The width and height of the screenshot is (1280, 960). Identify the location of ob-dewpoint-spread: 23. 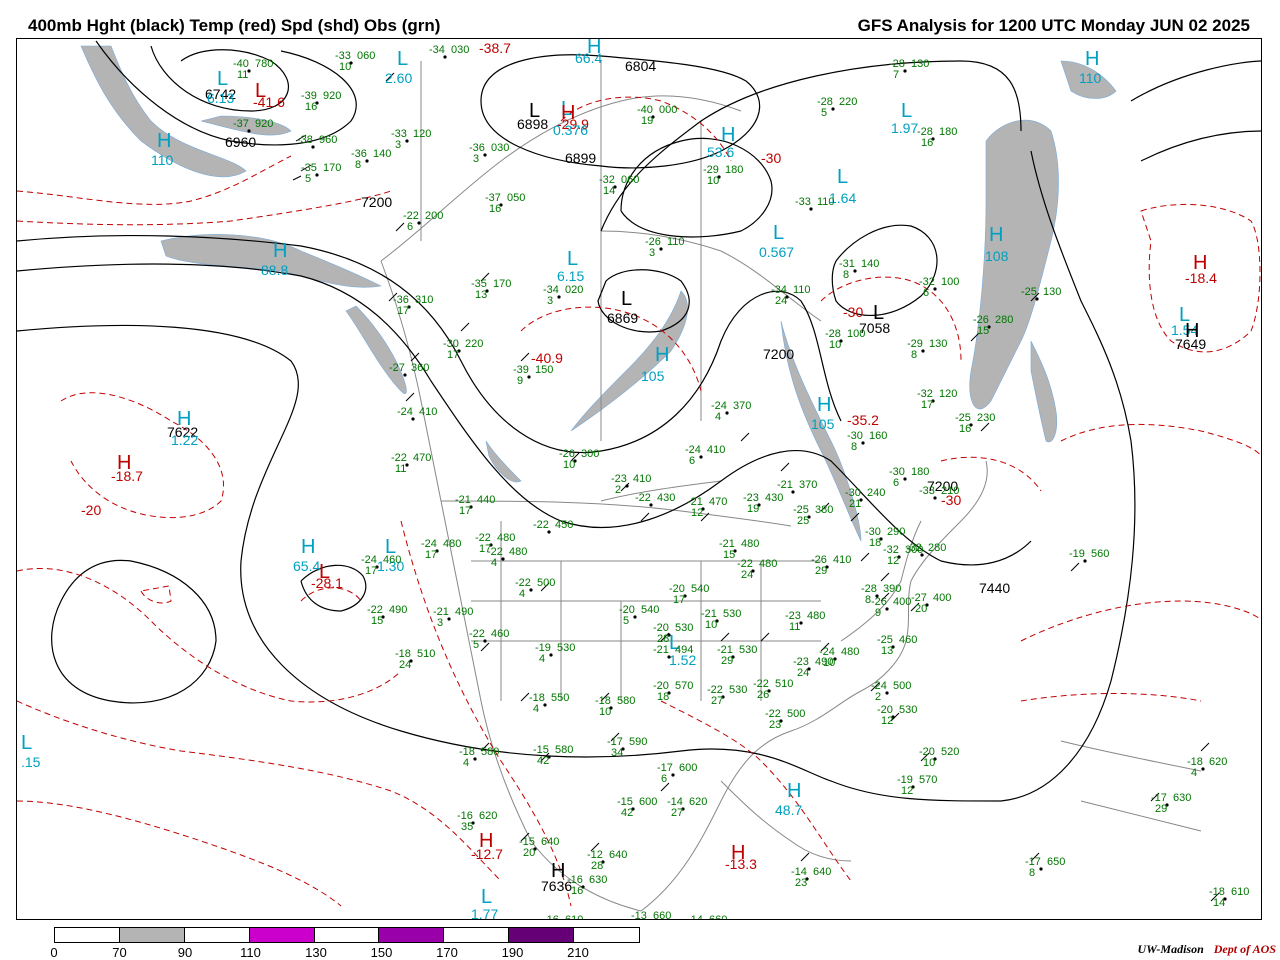
(775, 725).